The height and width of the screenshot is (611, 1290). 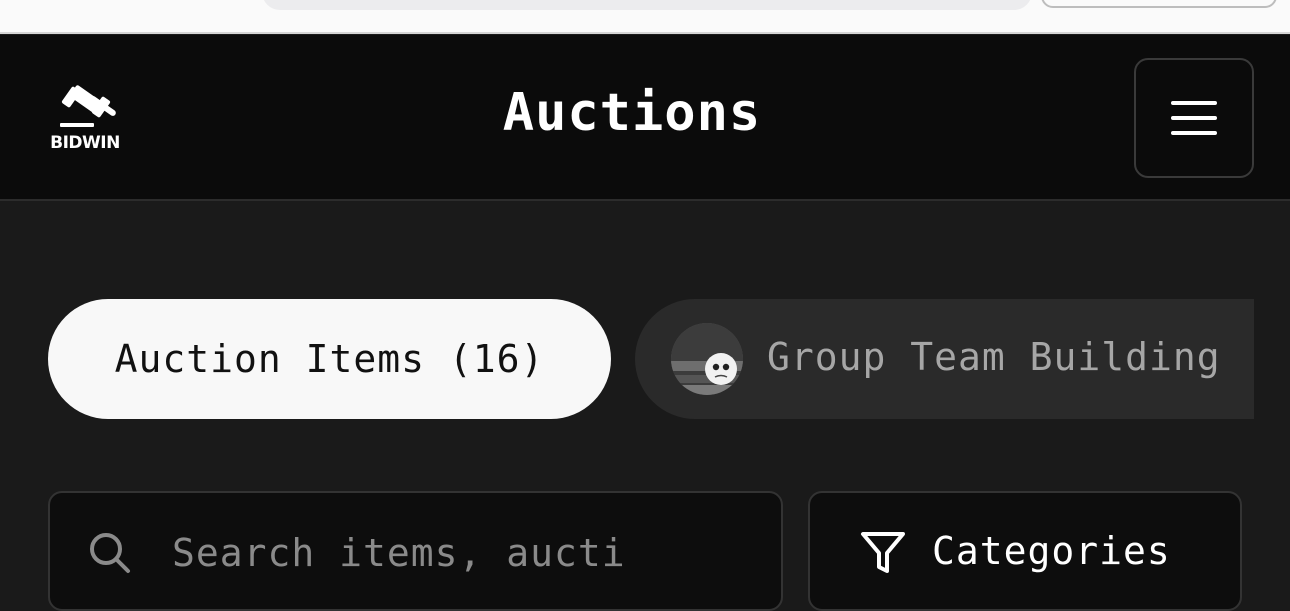 What do you see at coordinates (645, 17) in the screenshot?
I see `browser-toolbar` at bounding box center [645, 17].